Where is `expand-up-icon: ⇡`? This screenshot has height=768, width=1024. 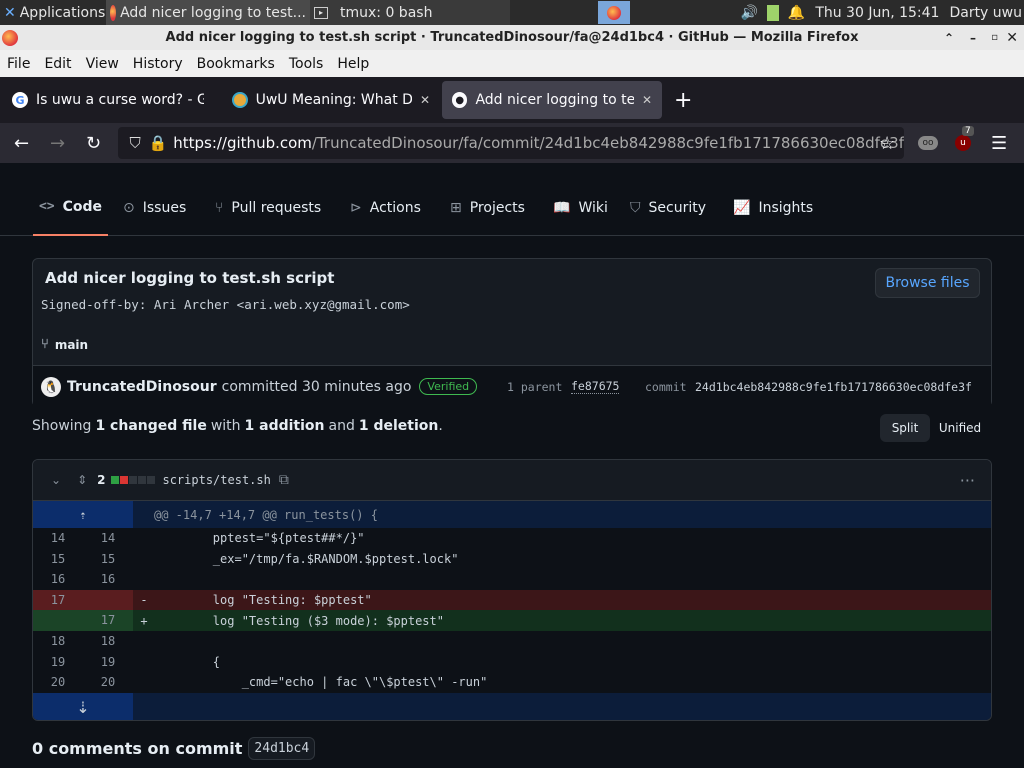 expand-up-icon: ⇡ is located at coordinates (83, 514).